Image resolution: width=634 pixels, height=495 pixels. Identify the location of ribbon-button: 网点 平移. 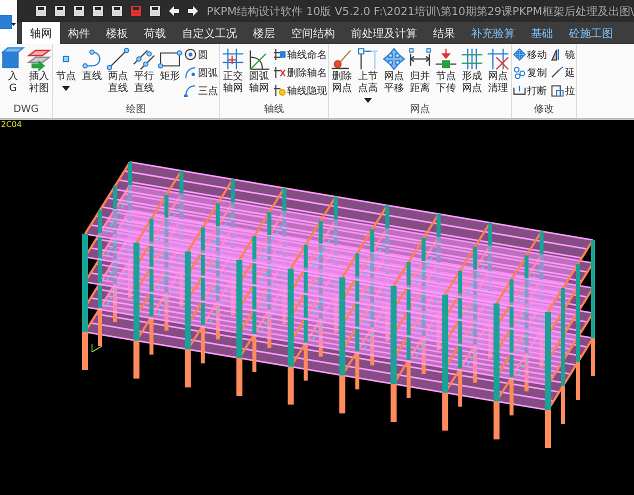
(394, 74).